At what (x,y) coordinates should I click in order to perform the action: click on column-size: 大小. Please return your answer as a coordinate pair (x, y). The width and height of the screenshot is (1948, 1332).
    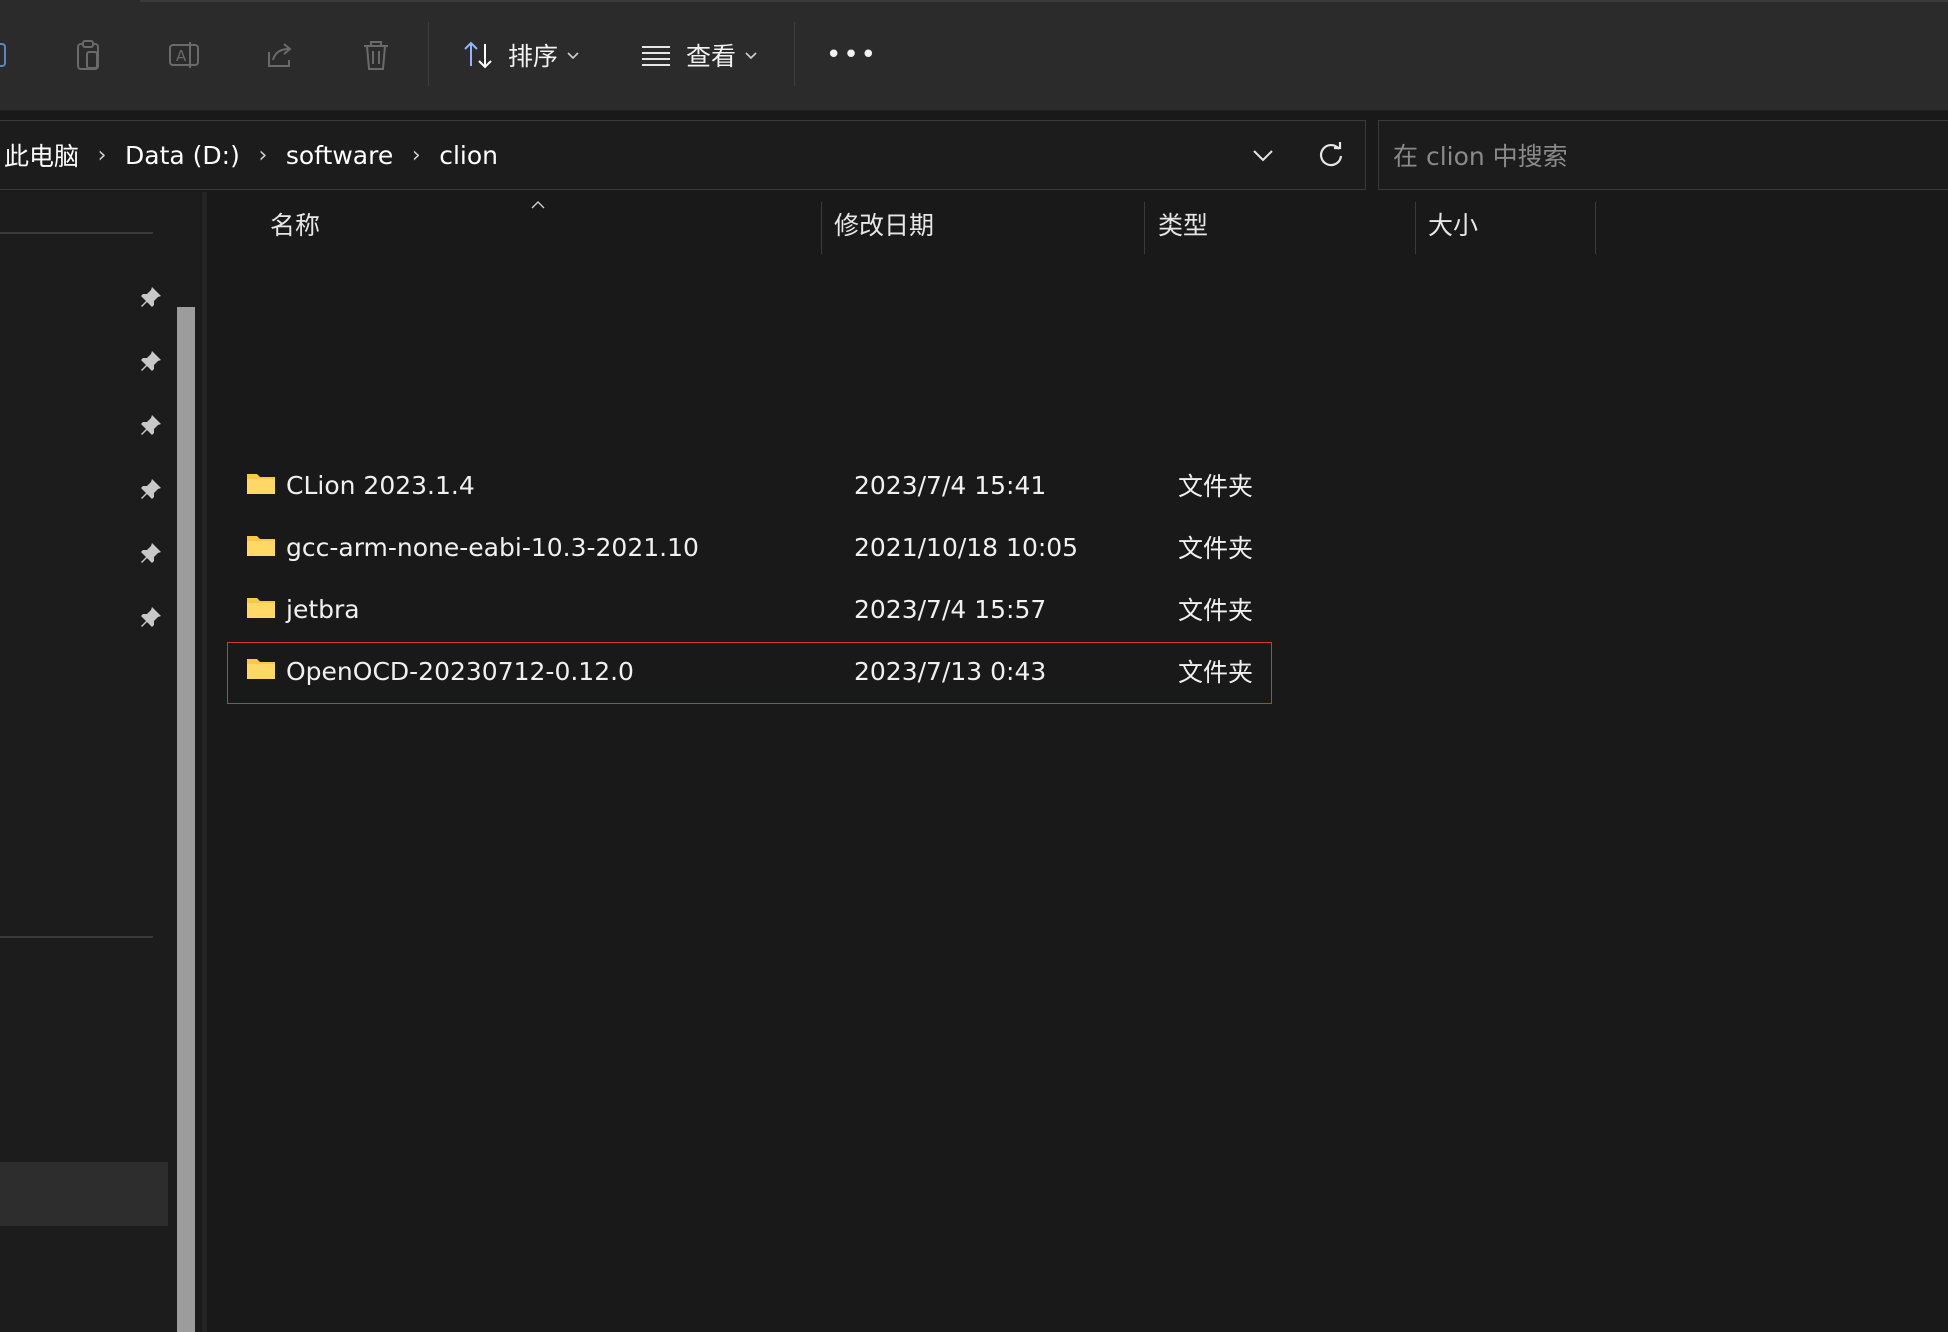
    Looking at the image, I should click on (1453, 224).